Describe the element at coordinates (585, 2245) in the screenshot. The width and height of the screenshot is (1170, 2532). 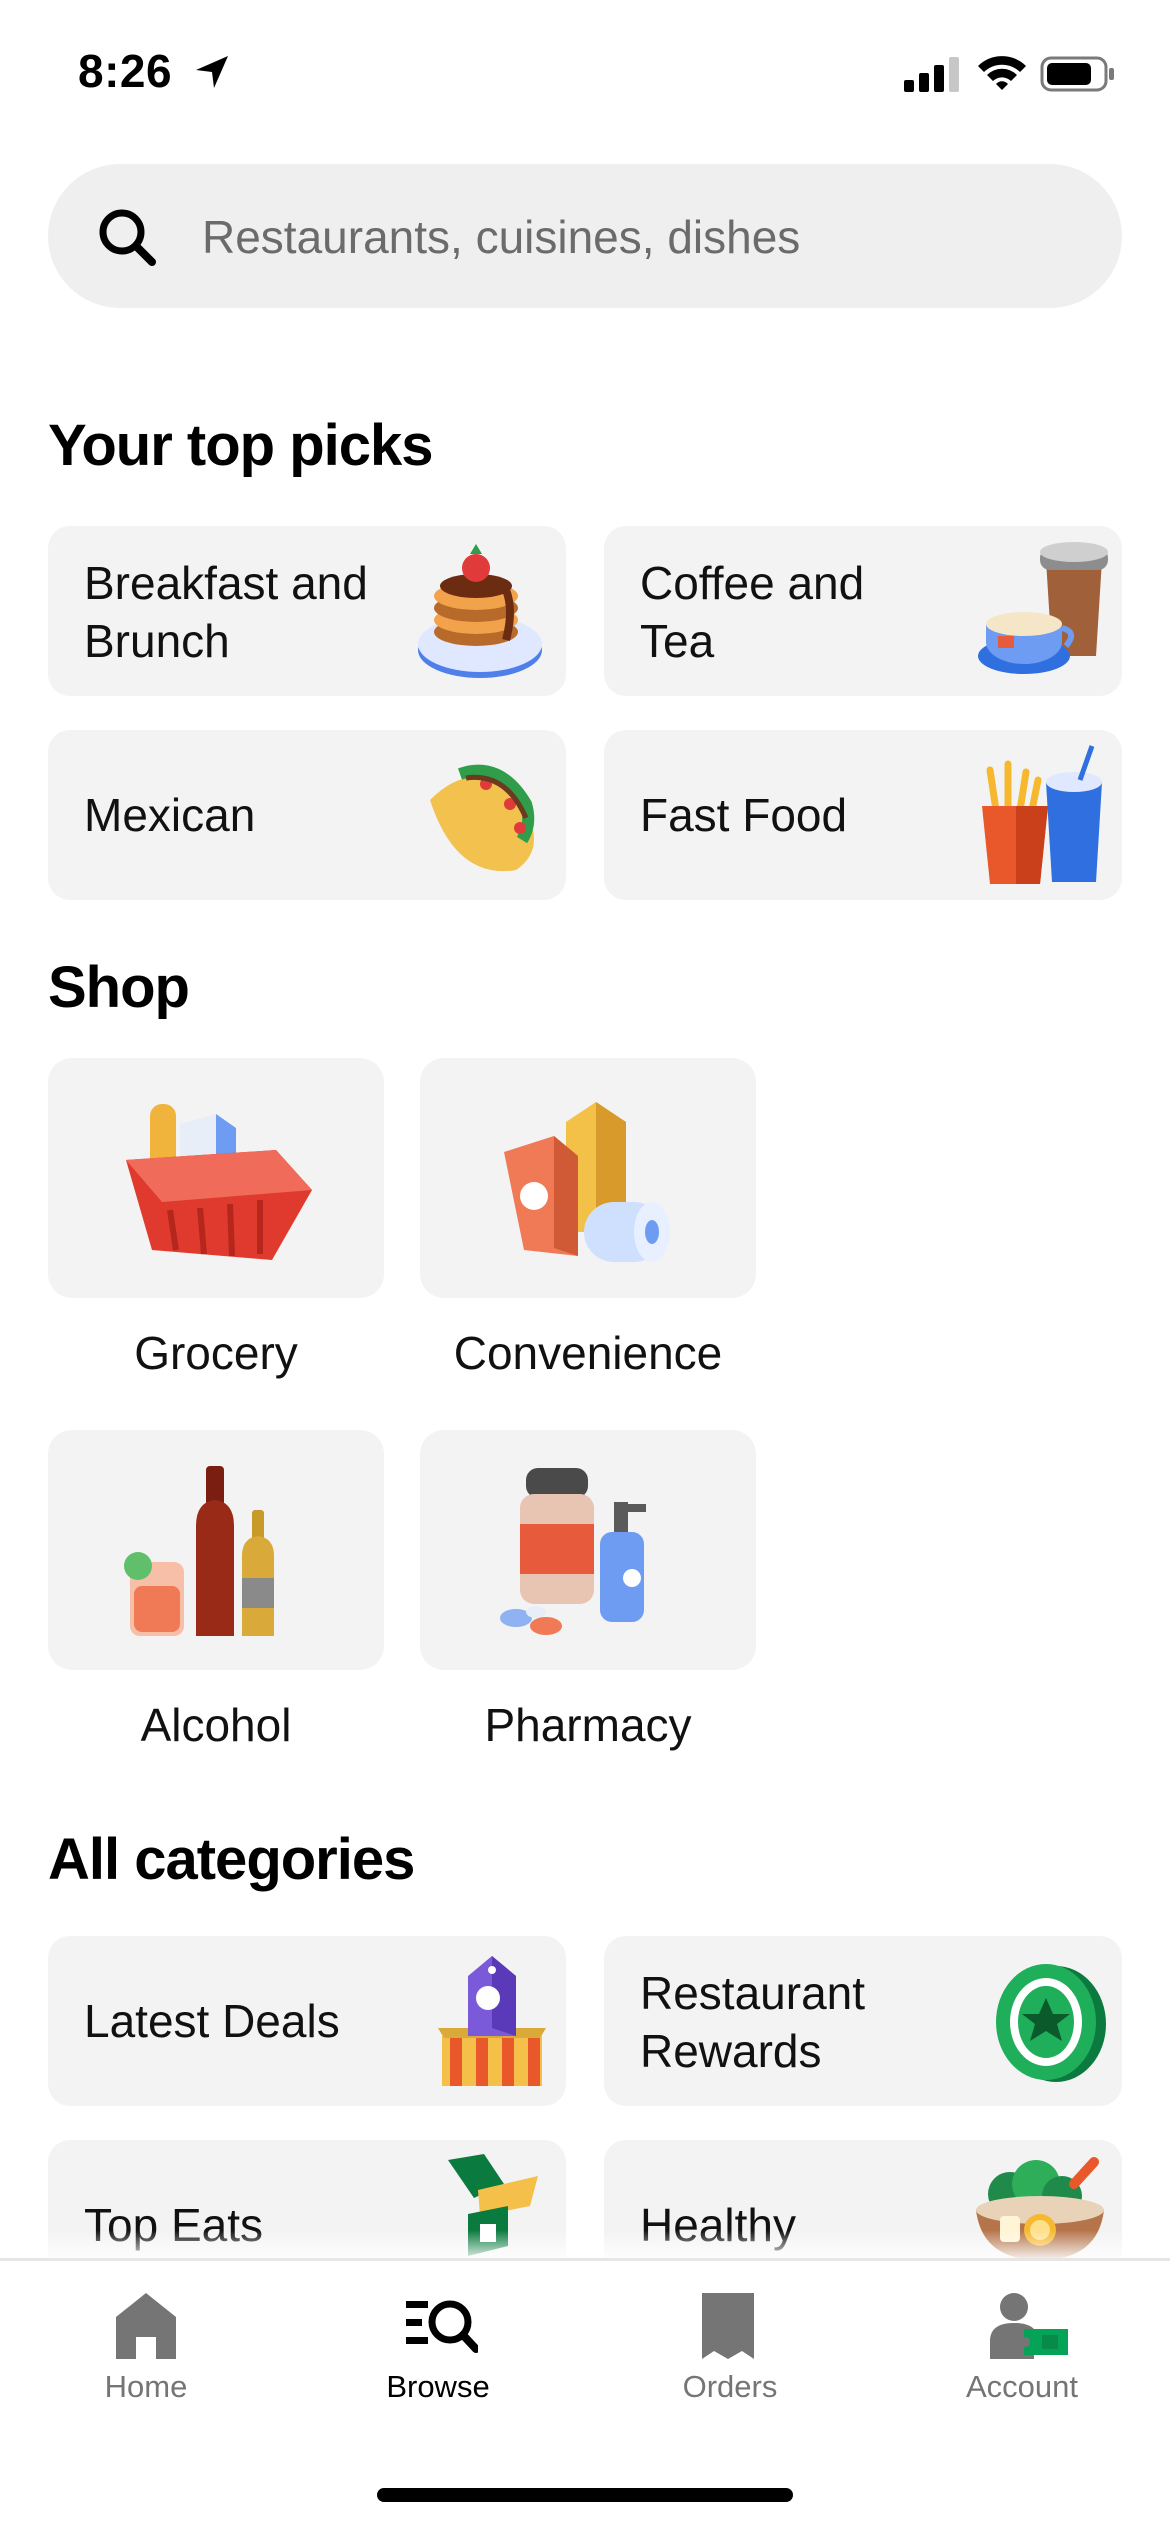
I see `scroll-fade` at that location.